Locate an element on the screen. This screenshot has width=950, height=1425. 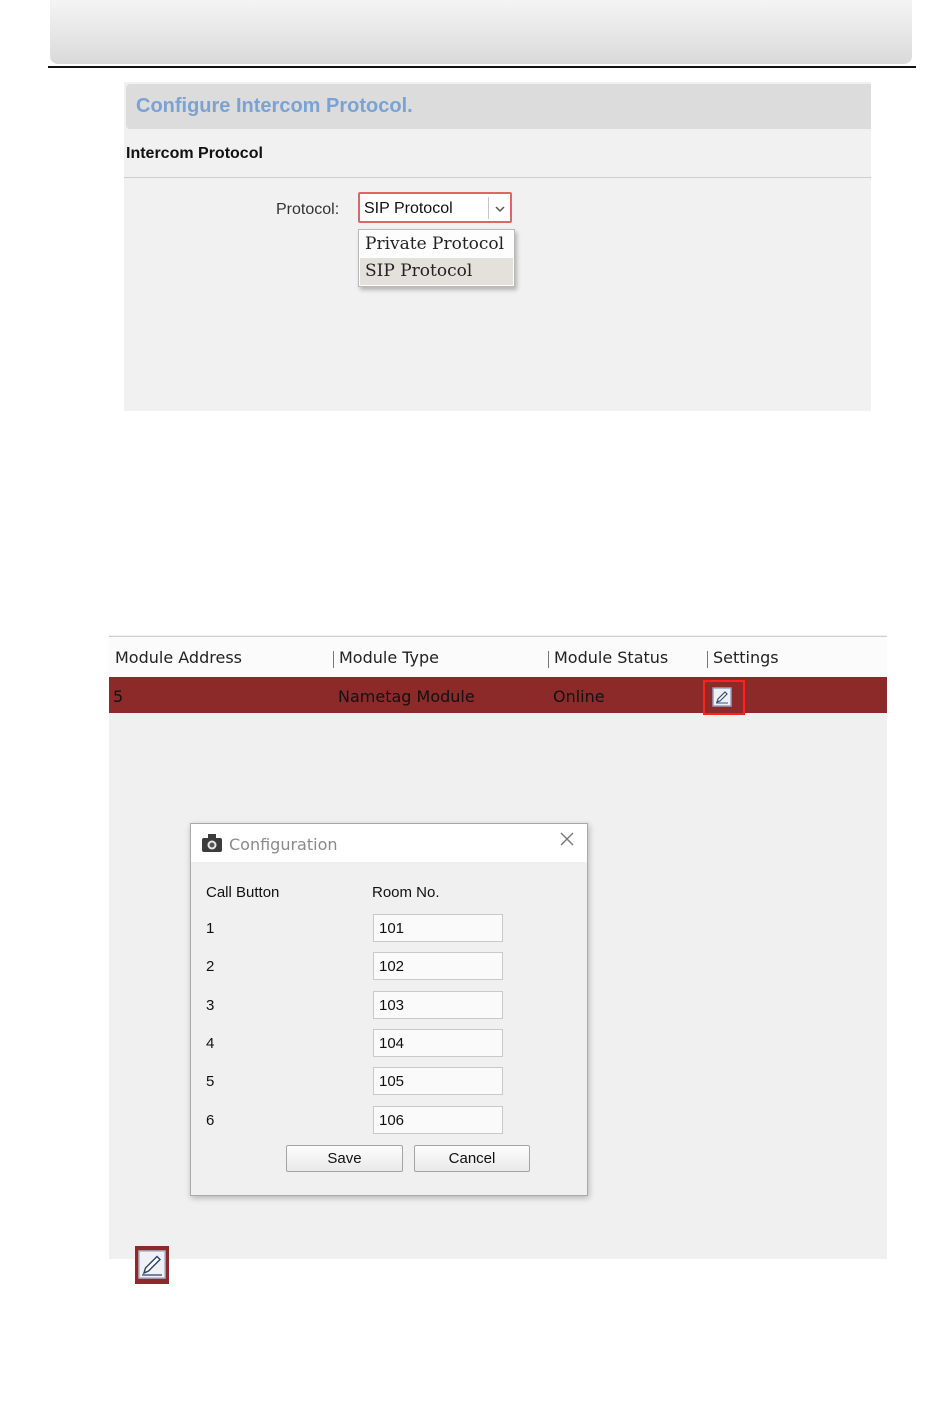
column-header-module-address: Module Address is located at coordinates (178, 657).